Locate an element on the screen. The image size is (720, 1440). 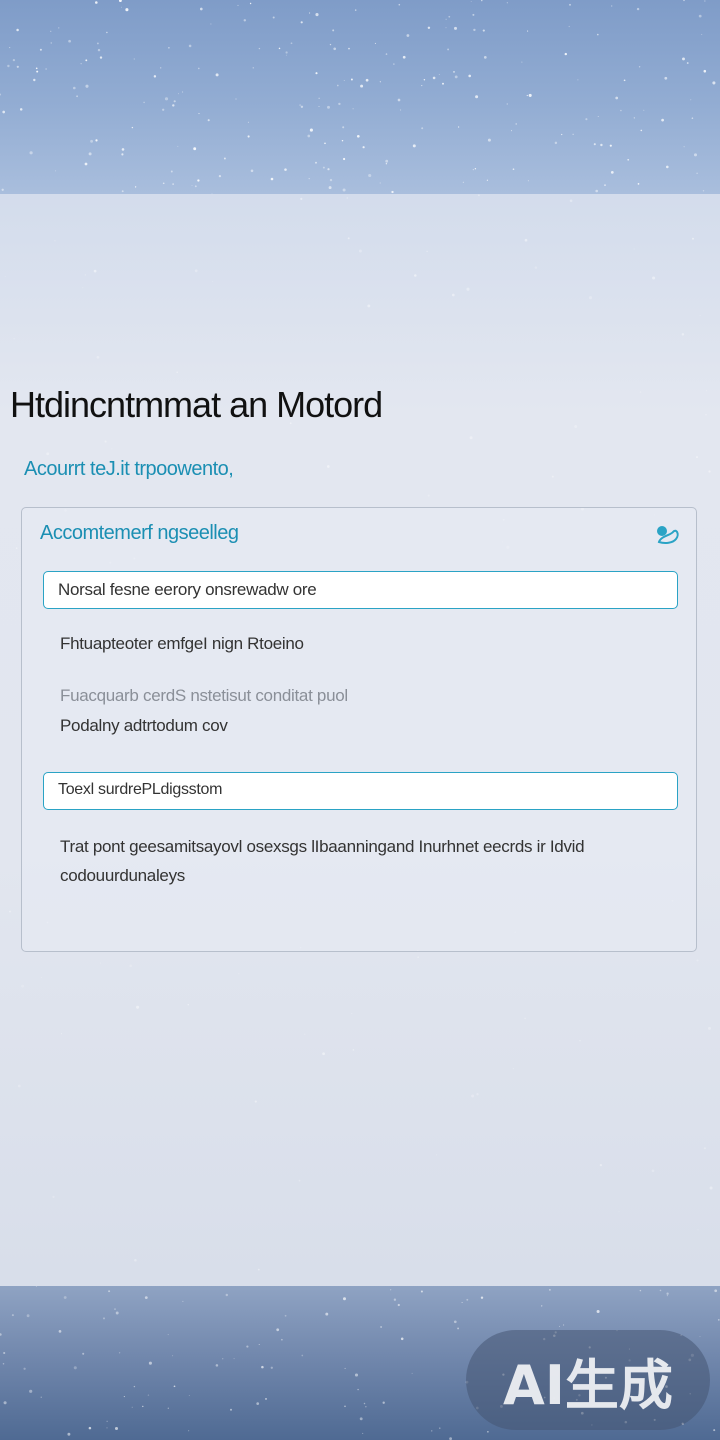
description-line-2: codouurdunaleys is located at coordinates (122, 875).